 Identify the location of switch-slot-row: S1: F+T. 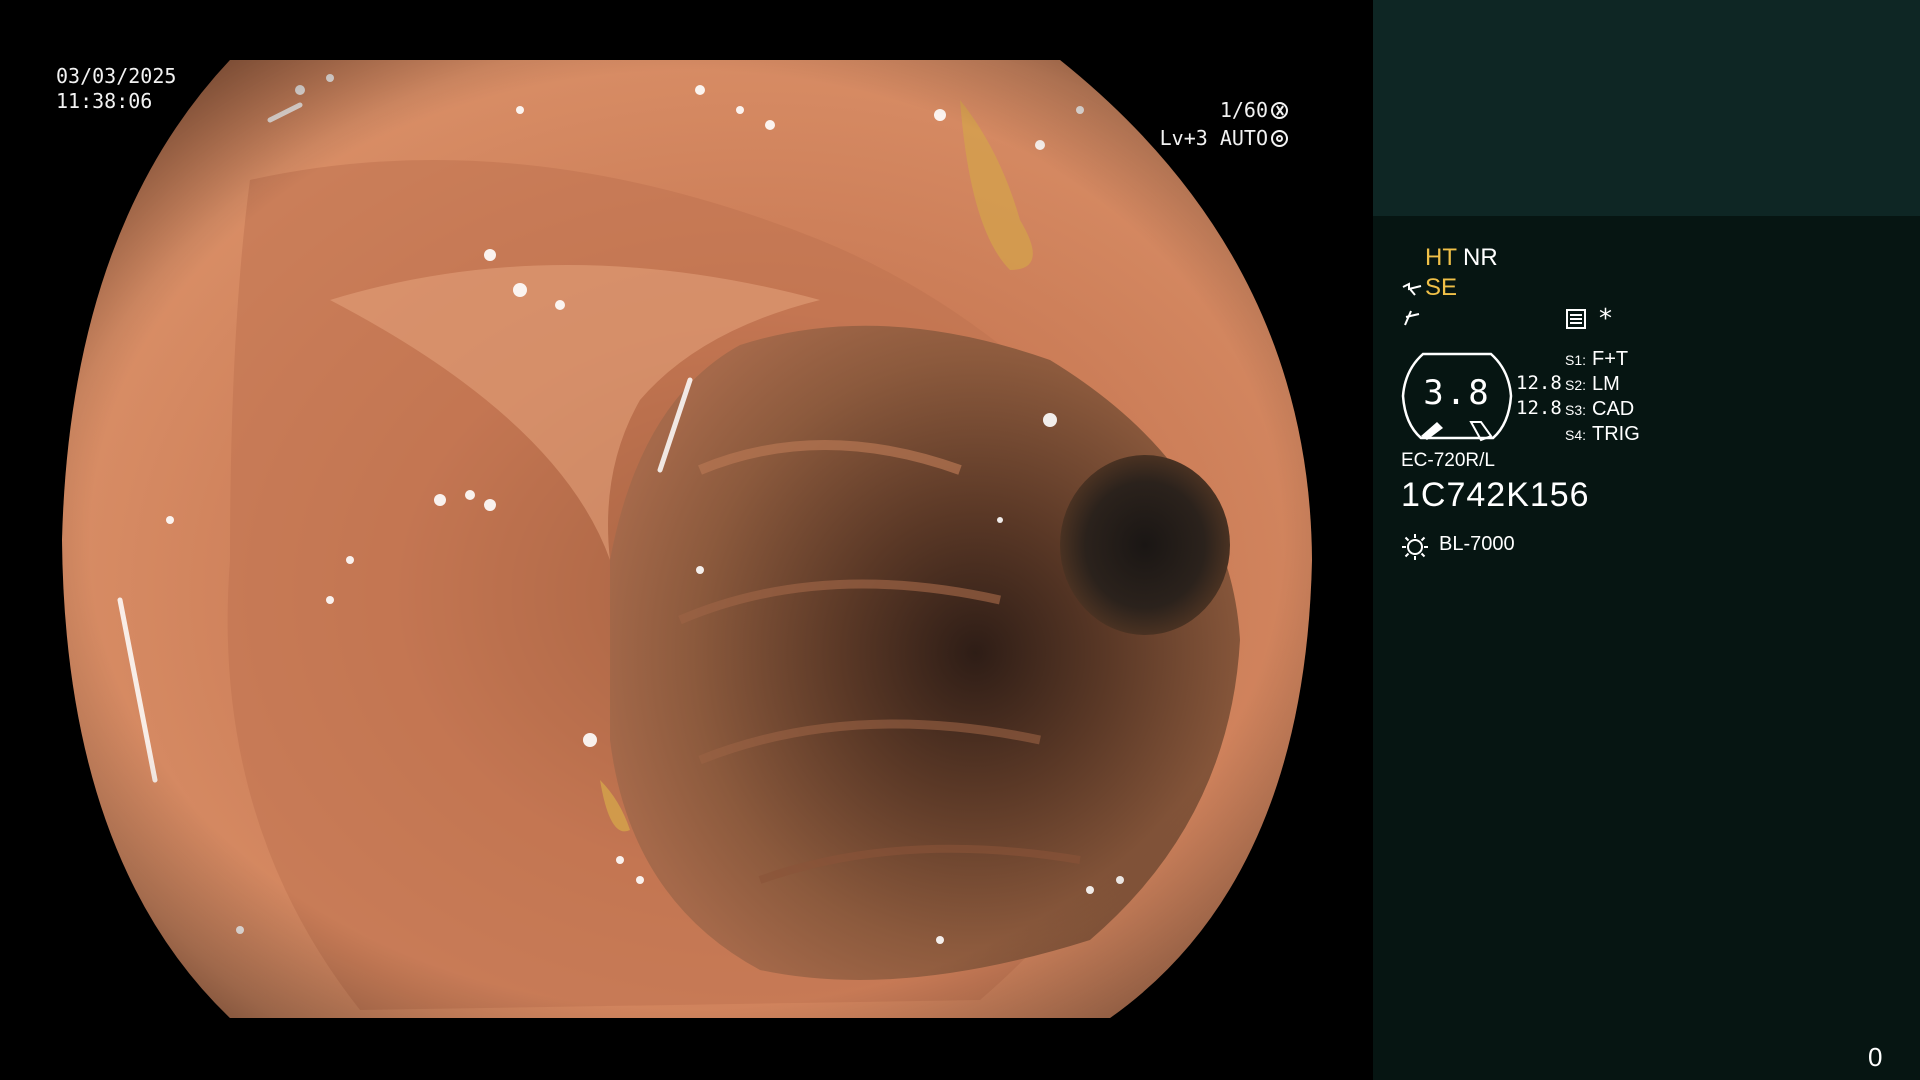
(1602, 360).